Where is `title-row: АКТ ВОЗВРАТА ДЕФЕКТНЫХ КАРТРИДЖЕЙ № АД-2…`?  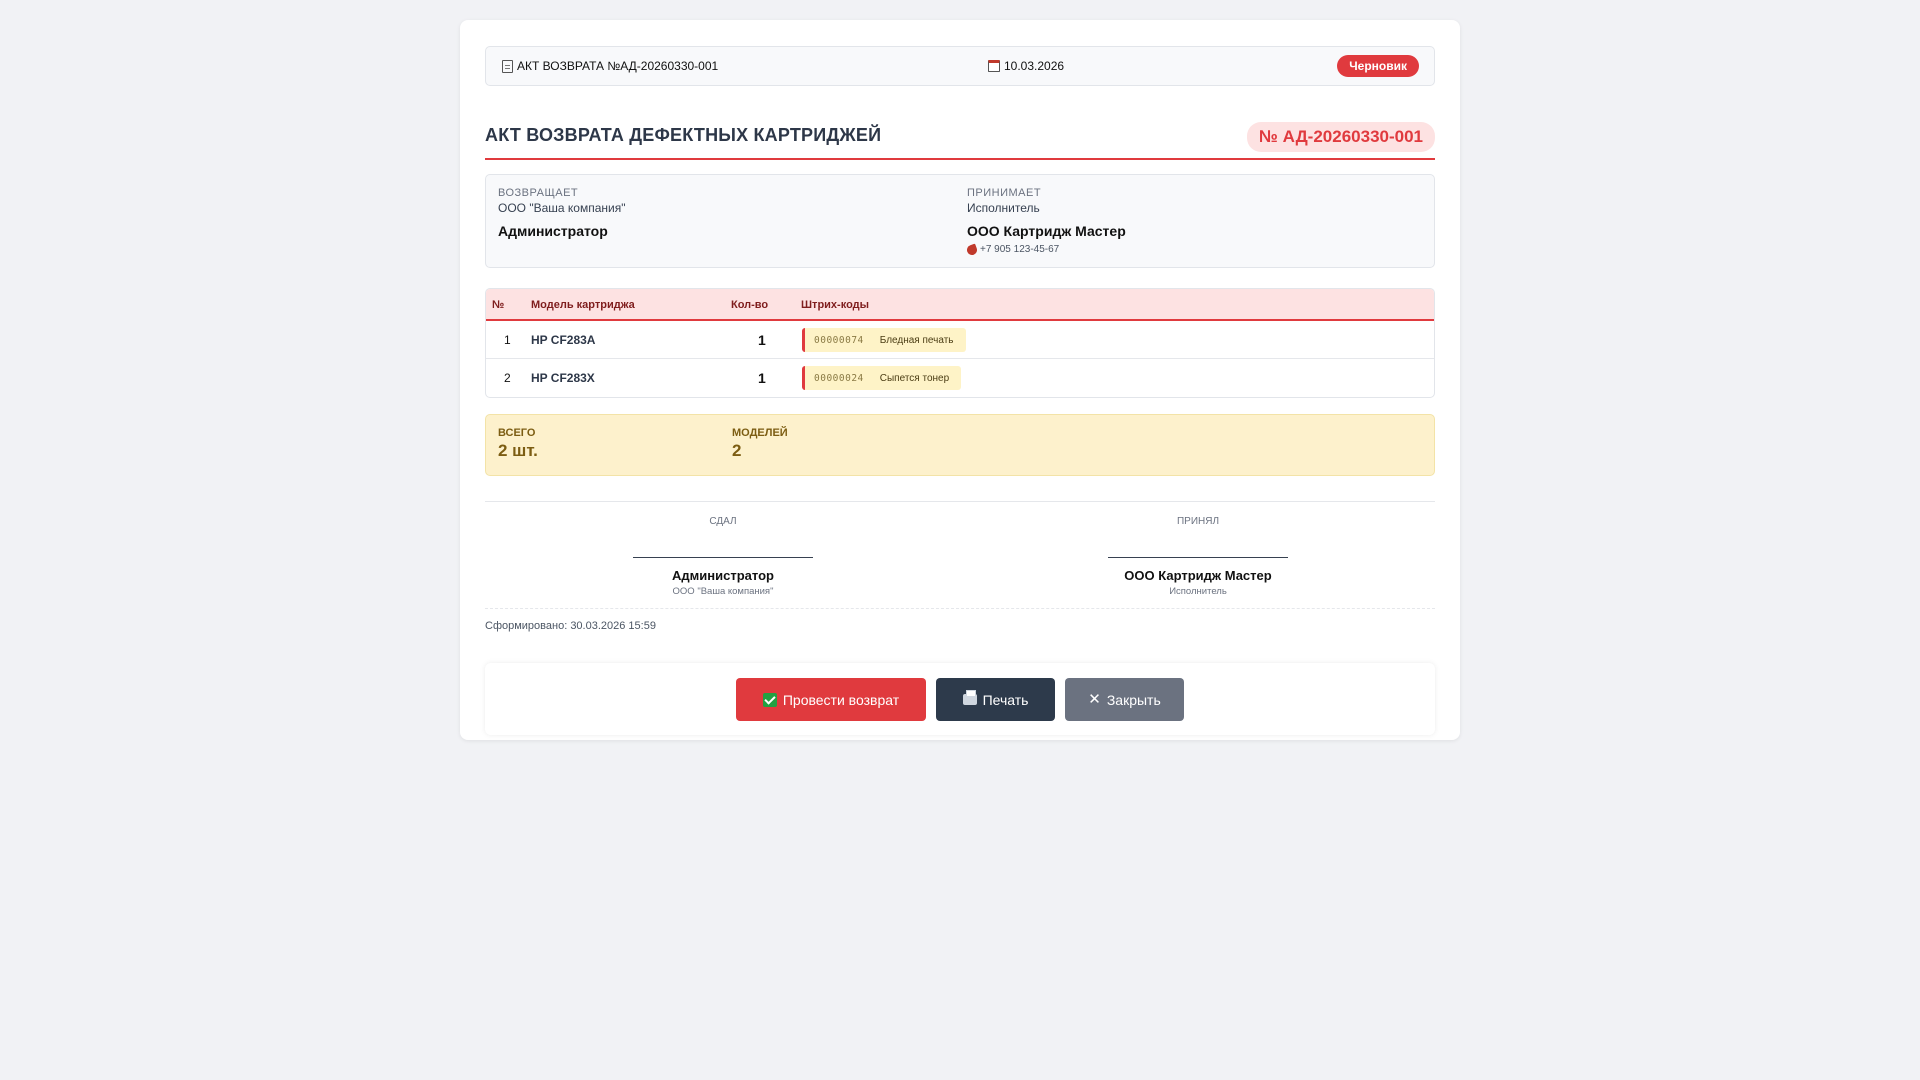
title-row: АКТ ВОЗВРАТА ДЕФЕКТНЫХ КАРТРИДЖЕЙ № АД-2… is located at coordinates (960, 131).